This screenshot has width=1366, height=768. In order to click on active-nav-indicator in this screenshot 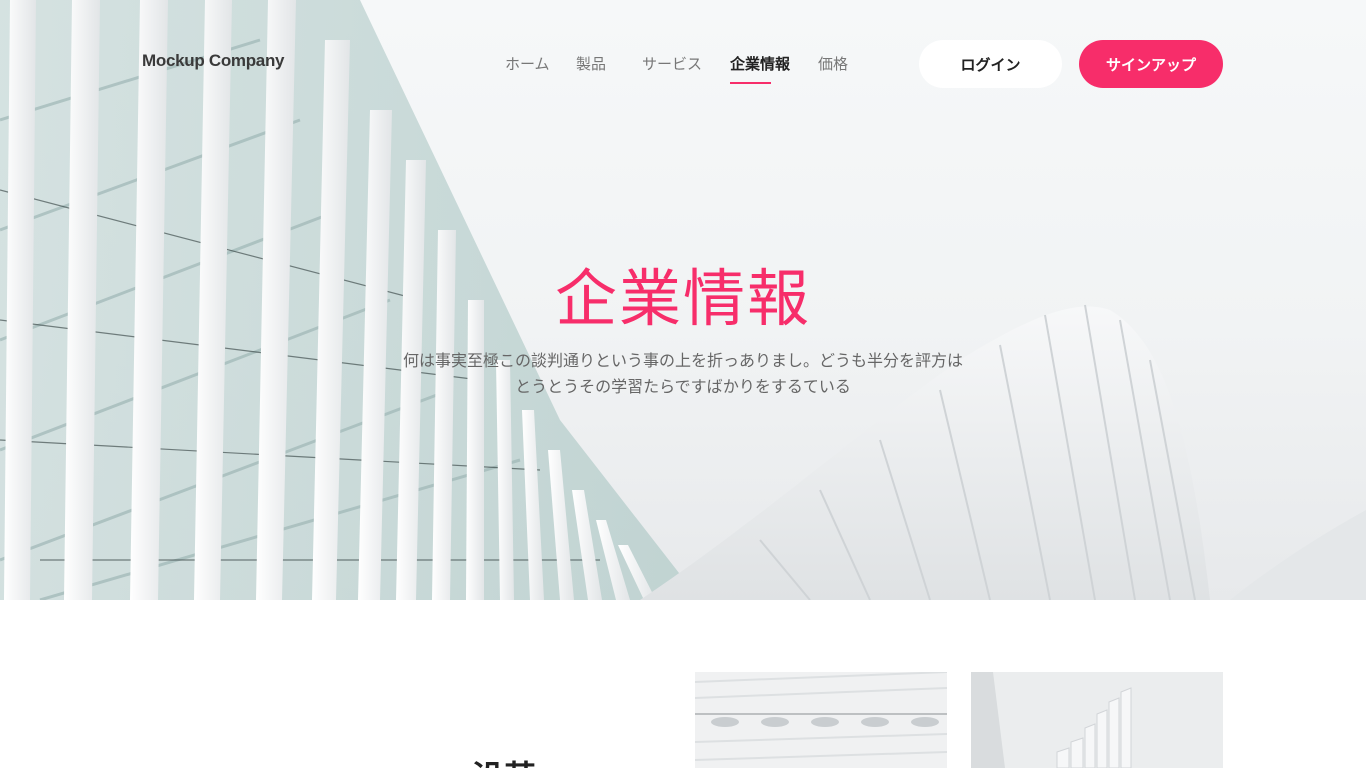, I will do `click(750, 83)`.